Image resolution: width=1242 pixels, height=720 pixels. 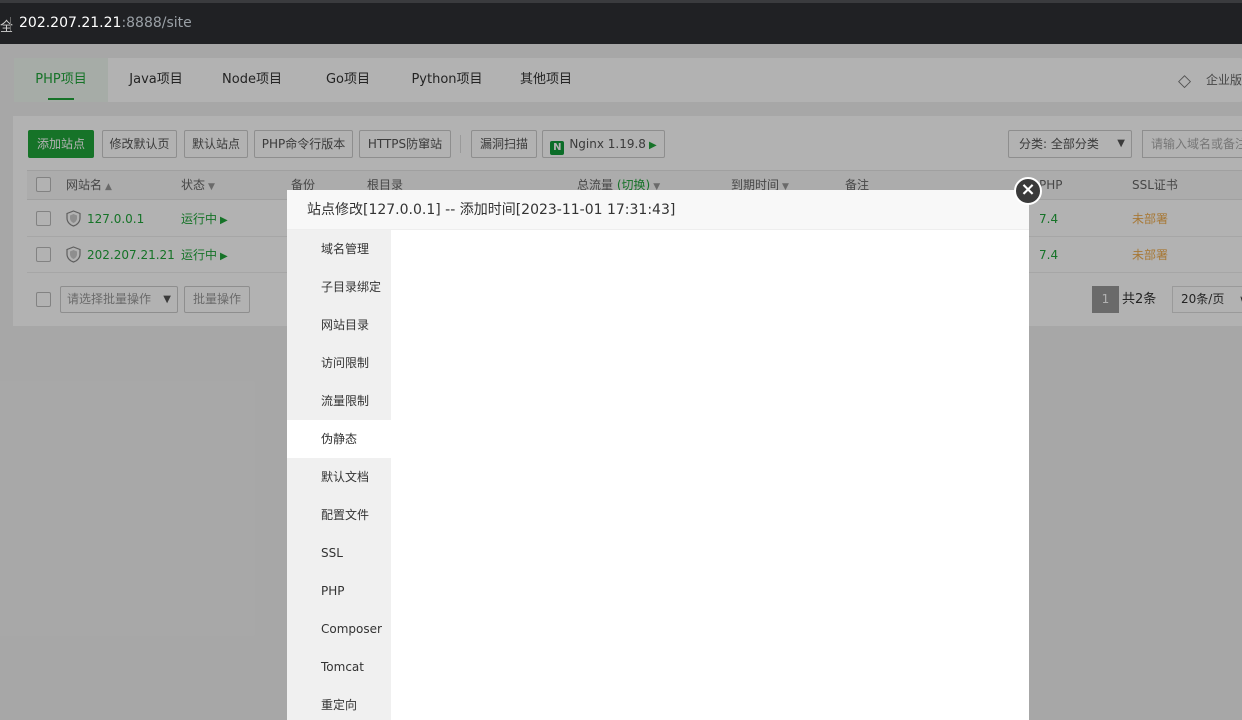 What do you see at coordinates (339, 667) in the screenshot?
I see `menu-item-tomcat: Tomcat` at bounding box center [339, 667].